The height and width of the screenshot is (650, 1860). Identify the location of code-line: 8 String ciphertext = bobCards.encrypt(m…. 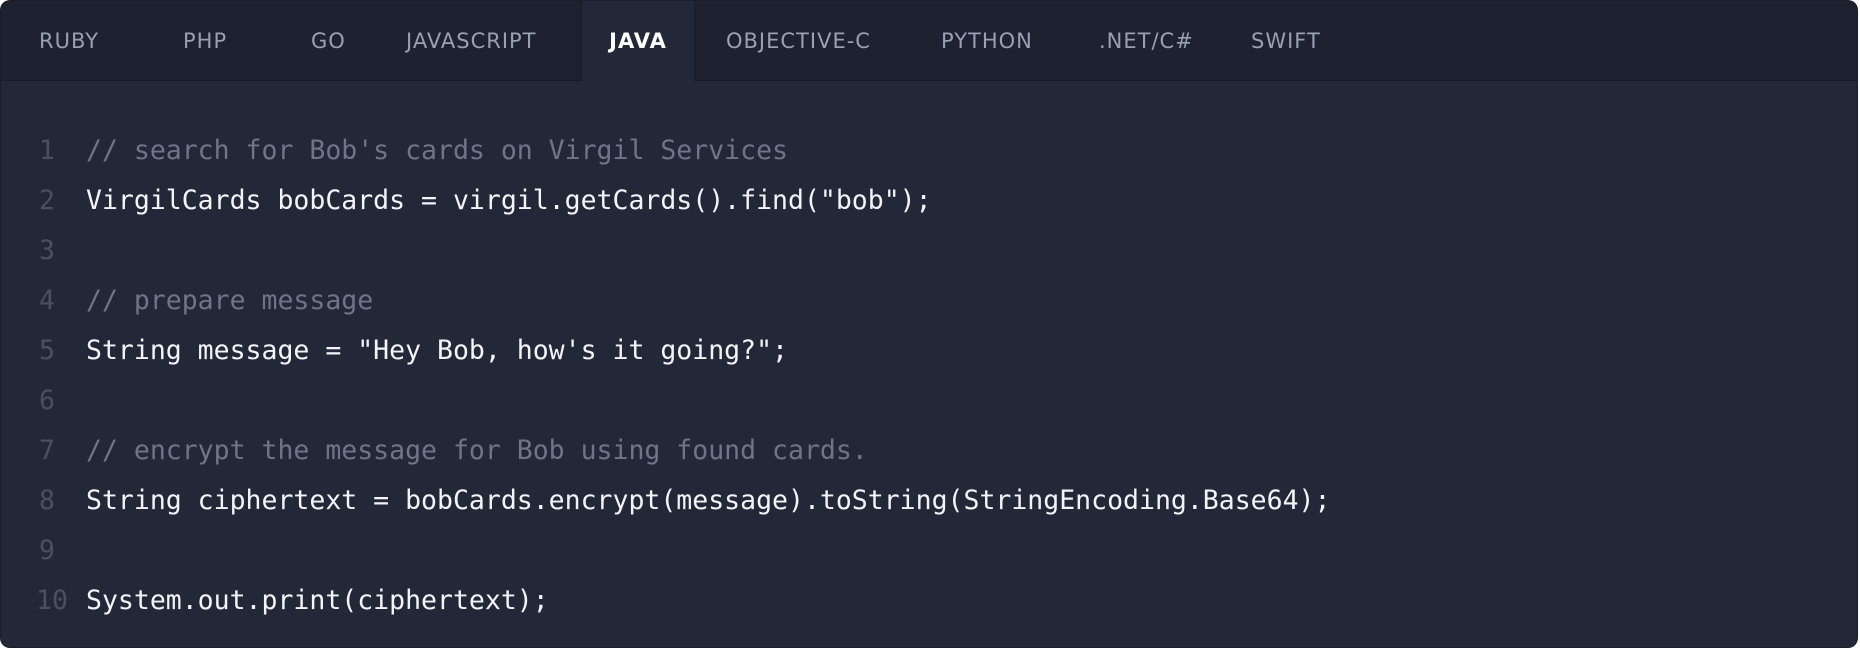
(929, 506).